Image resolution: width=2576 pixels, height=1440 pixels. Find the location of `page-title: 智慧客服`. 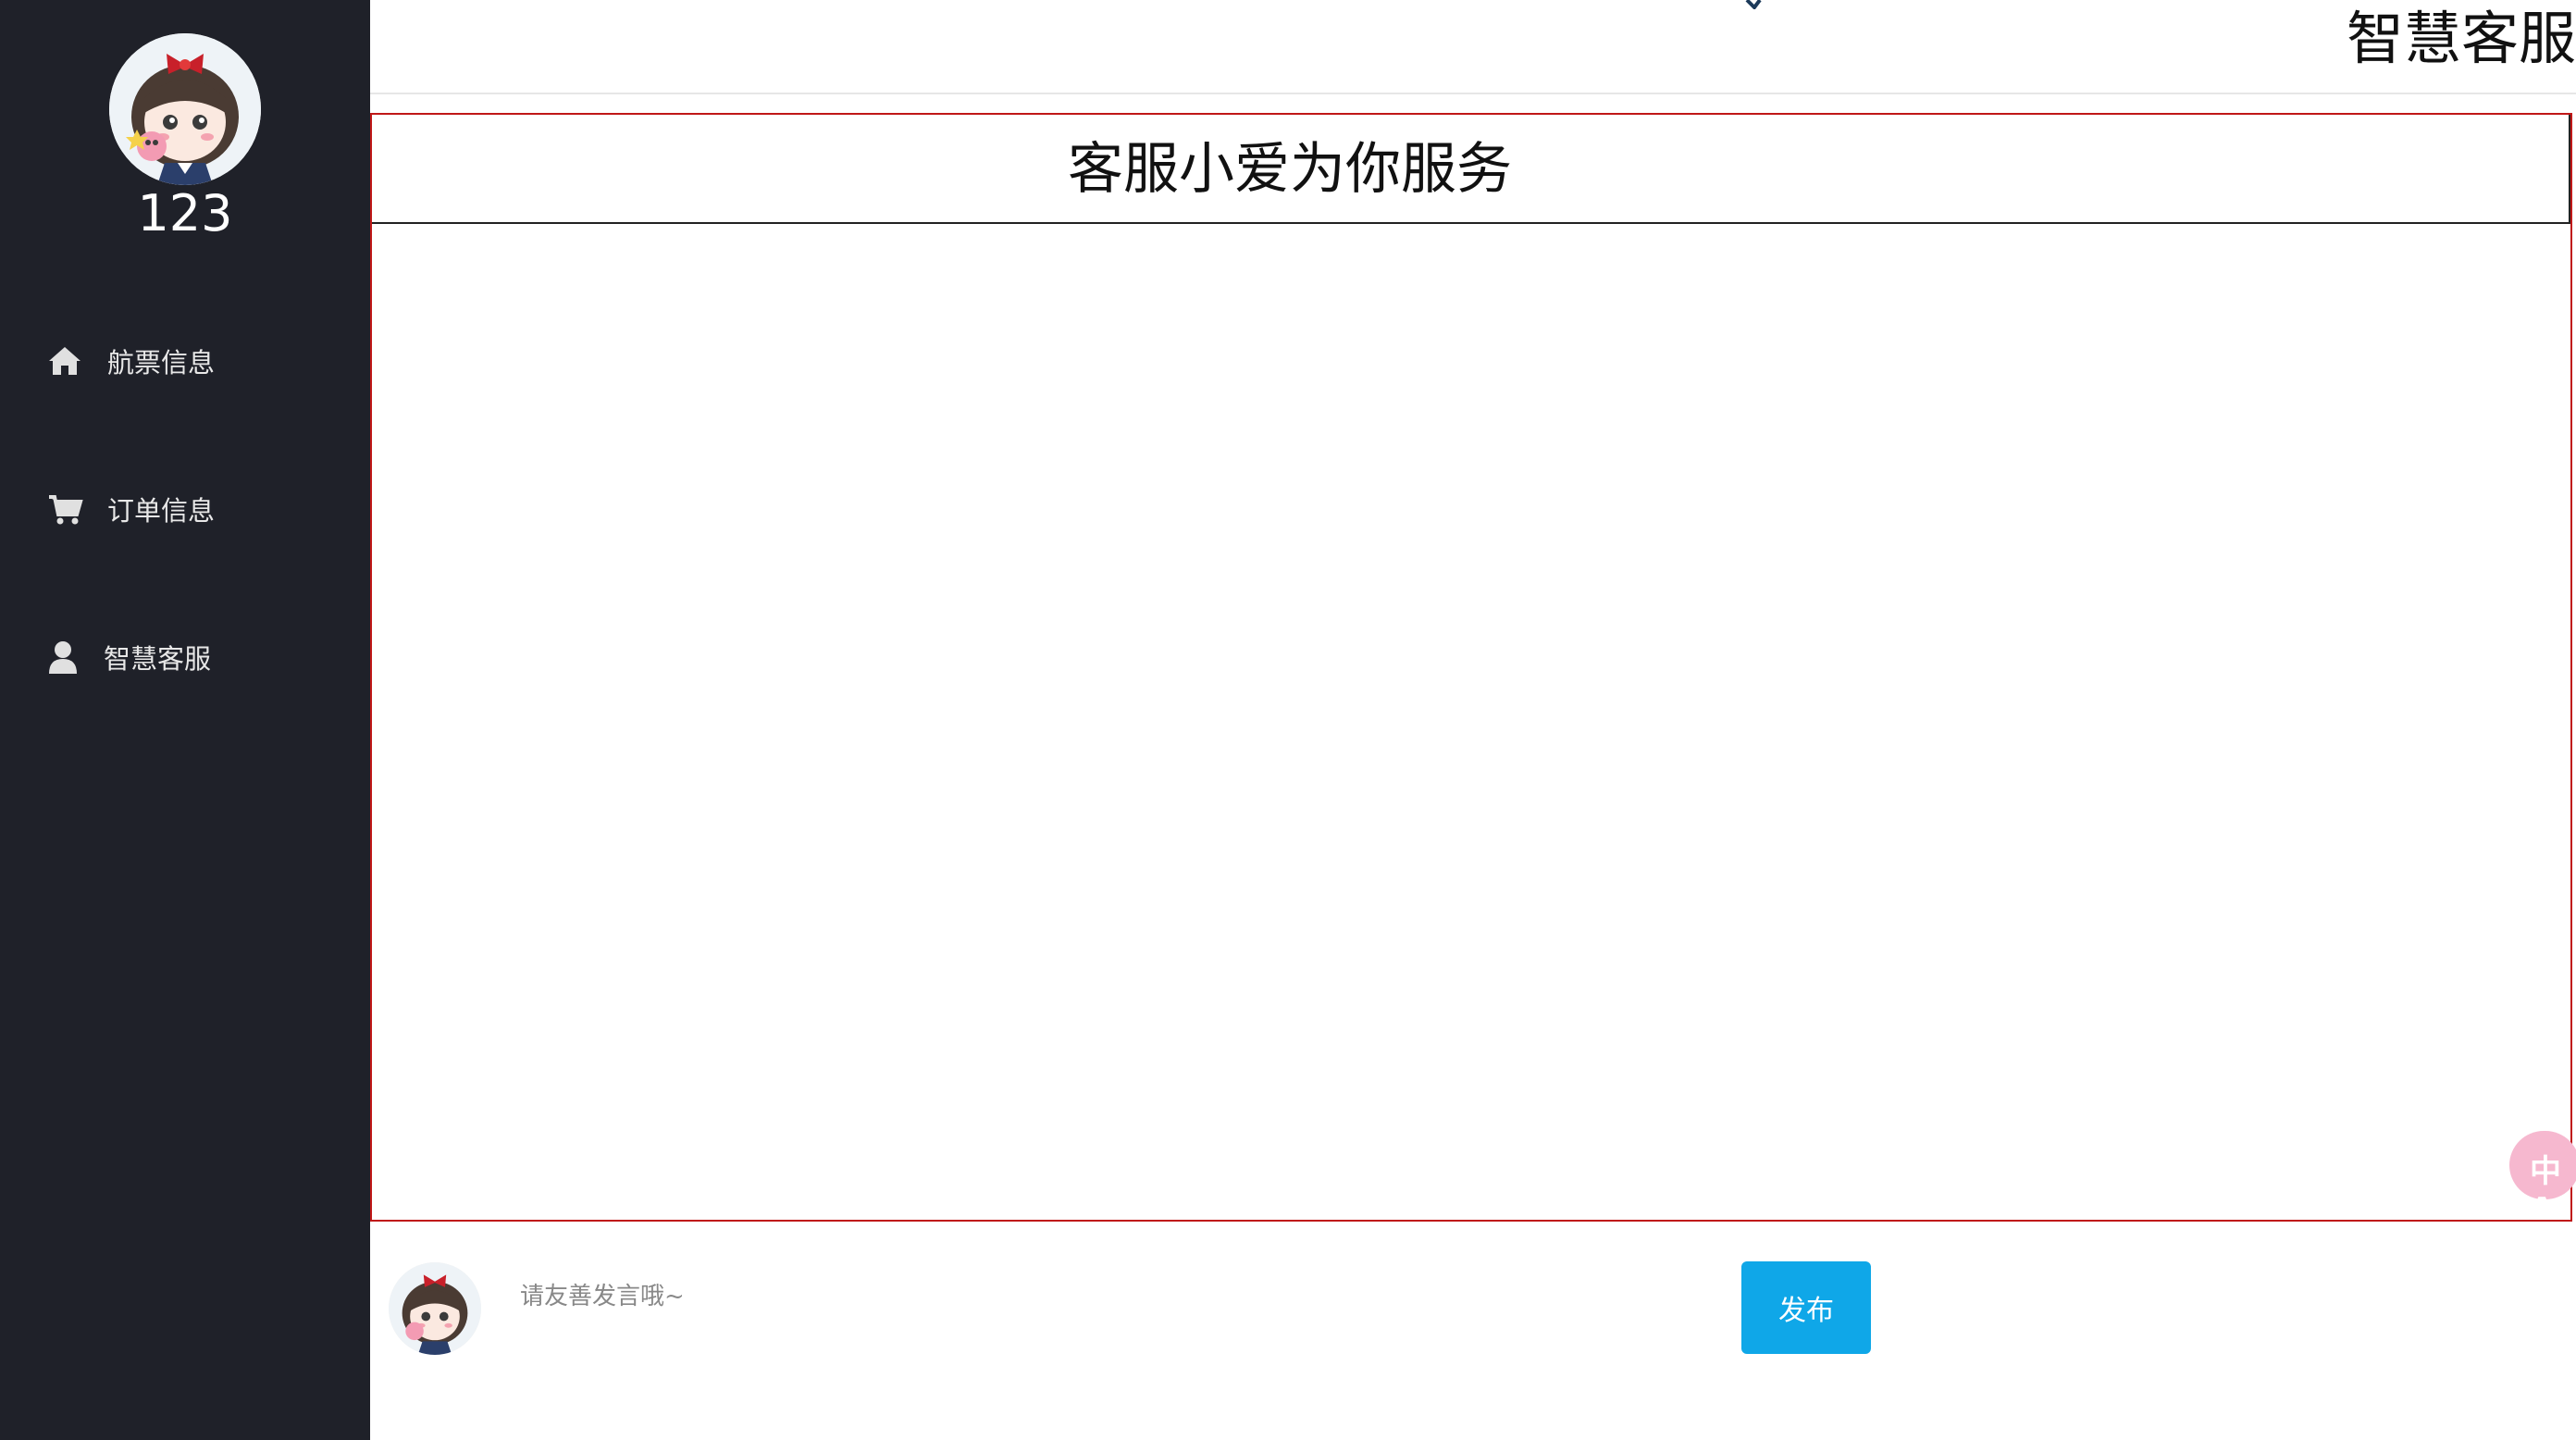

page-title: 智慧客服 is located at coordinates (2461, 38).